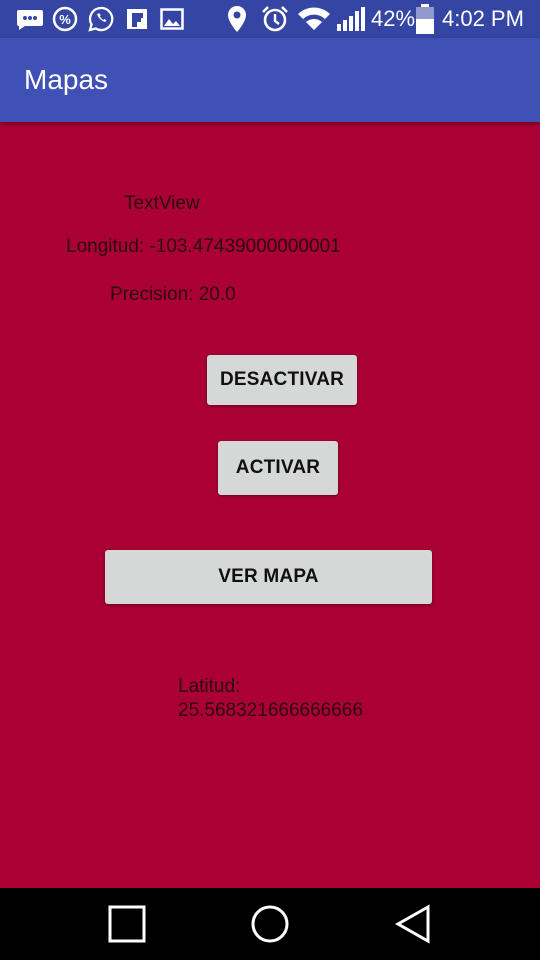 The image size is (540, 960). I want to click on wifi-icon, so click(314, 19).